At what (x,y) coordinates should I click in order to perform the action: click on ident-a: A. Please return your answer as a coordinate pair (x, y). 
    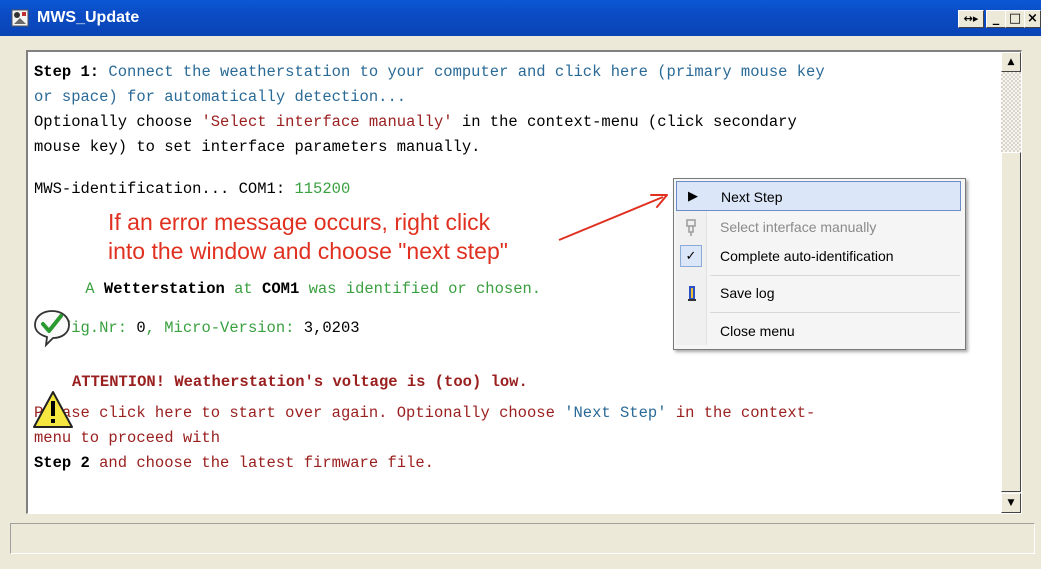
    Looking at the image, I should click on (90, 289).